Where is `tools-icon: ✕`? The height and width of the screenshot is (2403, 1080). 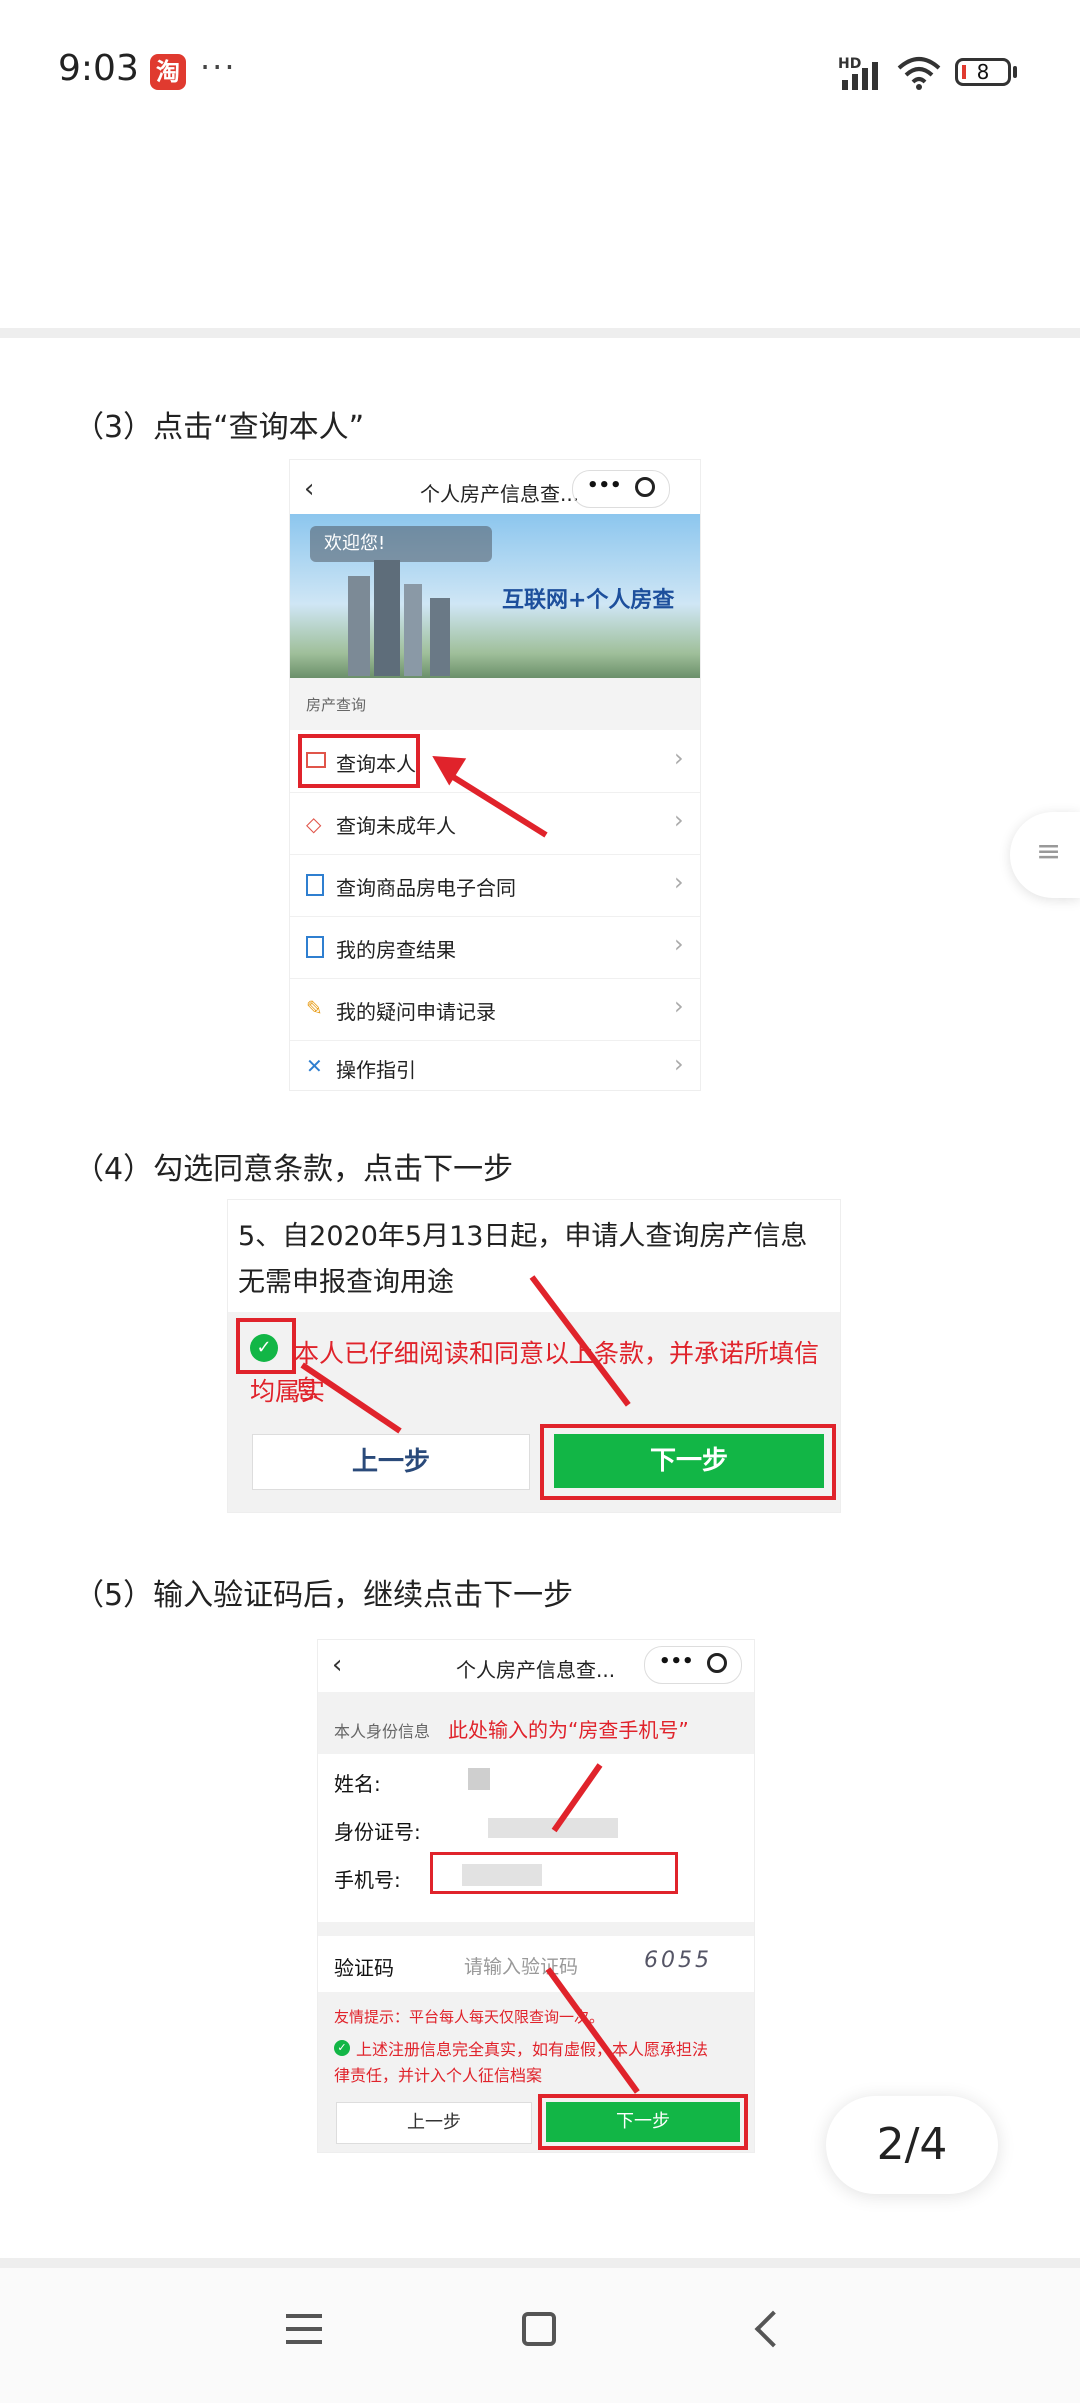 tools-icon: ✕ is located at coordinates (314, 1066).